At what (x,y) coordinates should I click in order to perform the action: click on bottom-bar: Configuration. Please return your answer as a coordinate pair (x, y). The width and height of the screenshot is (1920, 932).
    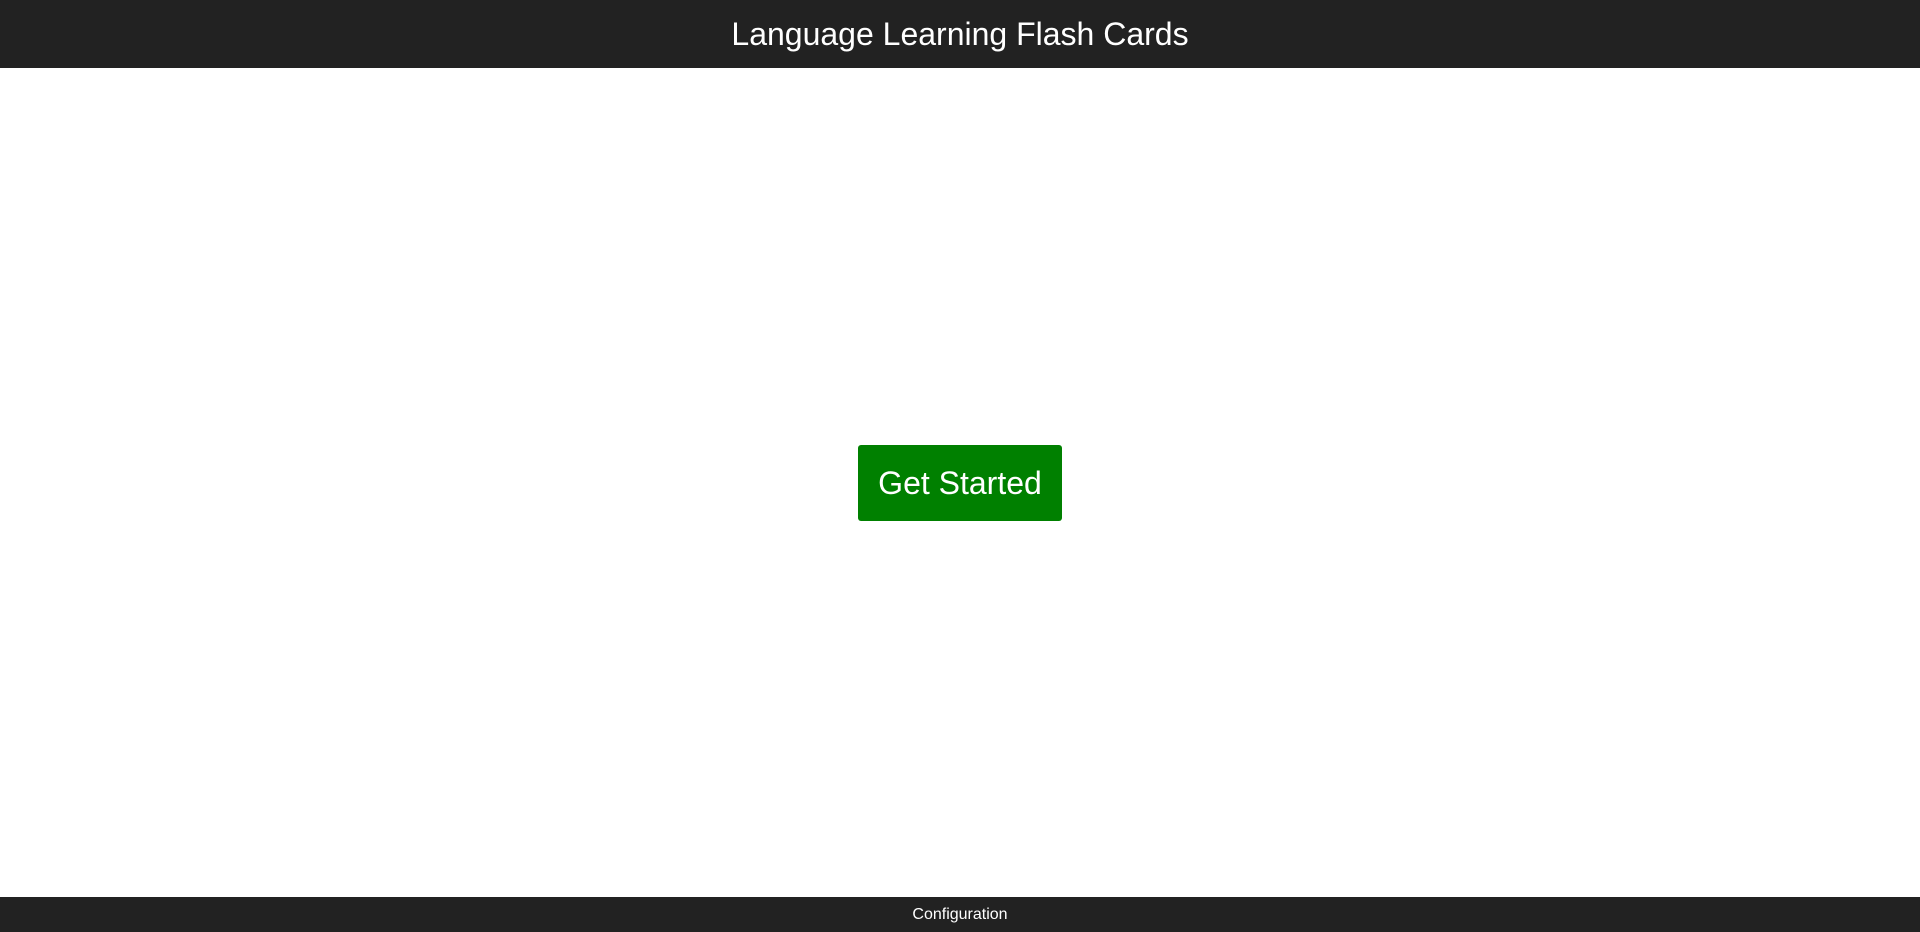
    Looking at the image, I should click on (960, 914).